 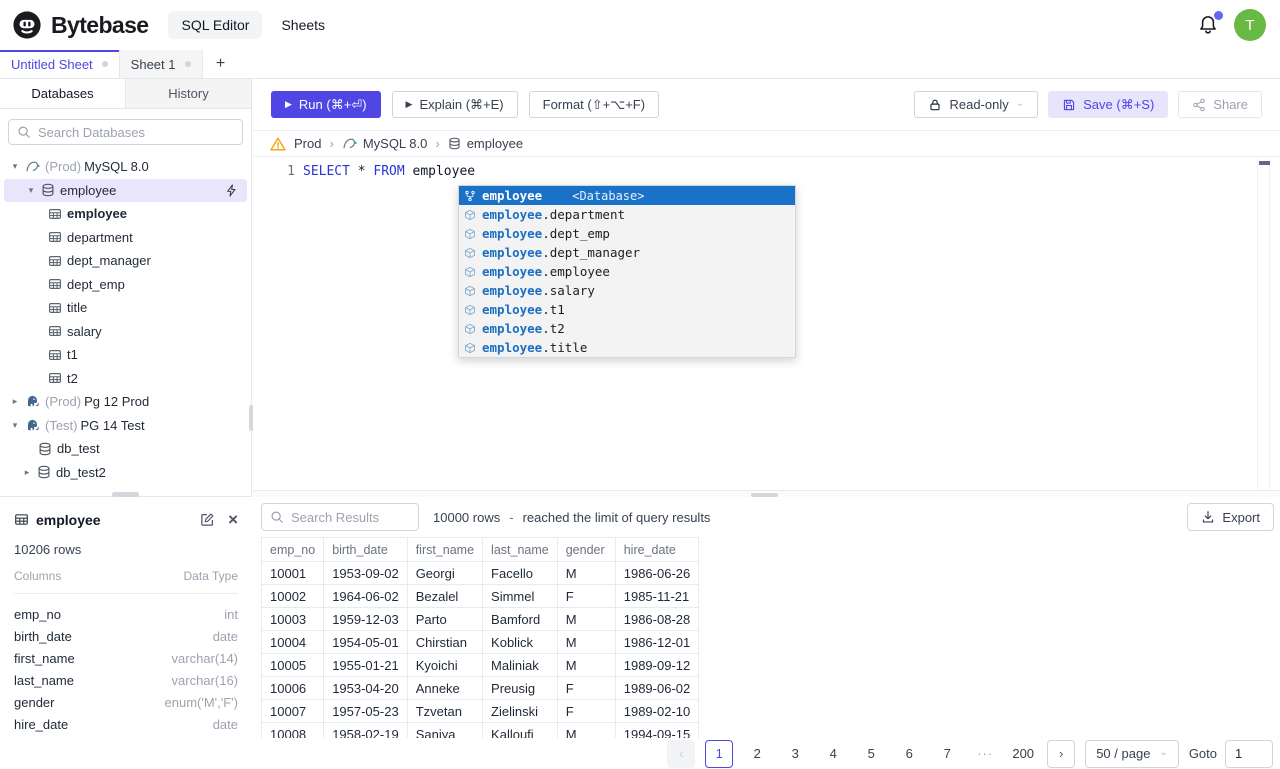 I want to click on page-button-7: 7, so click(x=947, y=754).